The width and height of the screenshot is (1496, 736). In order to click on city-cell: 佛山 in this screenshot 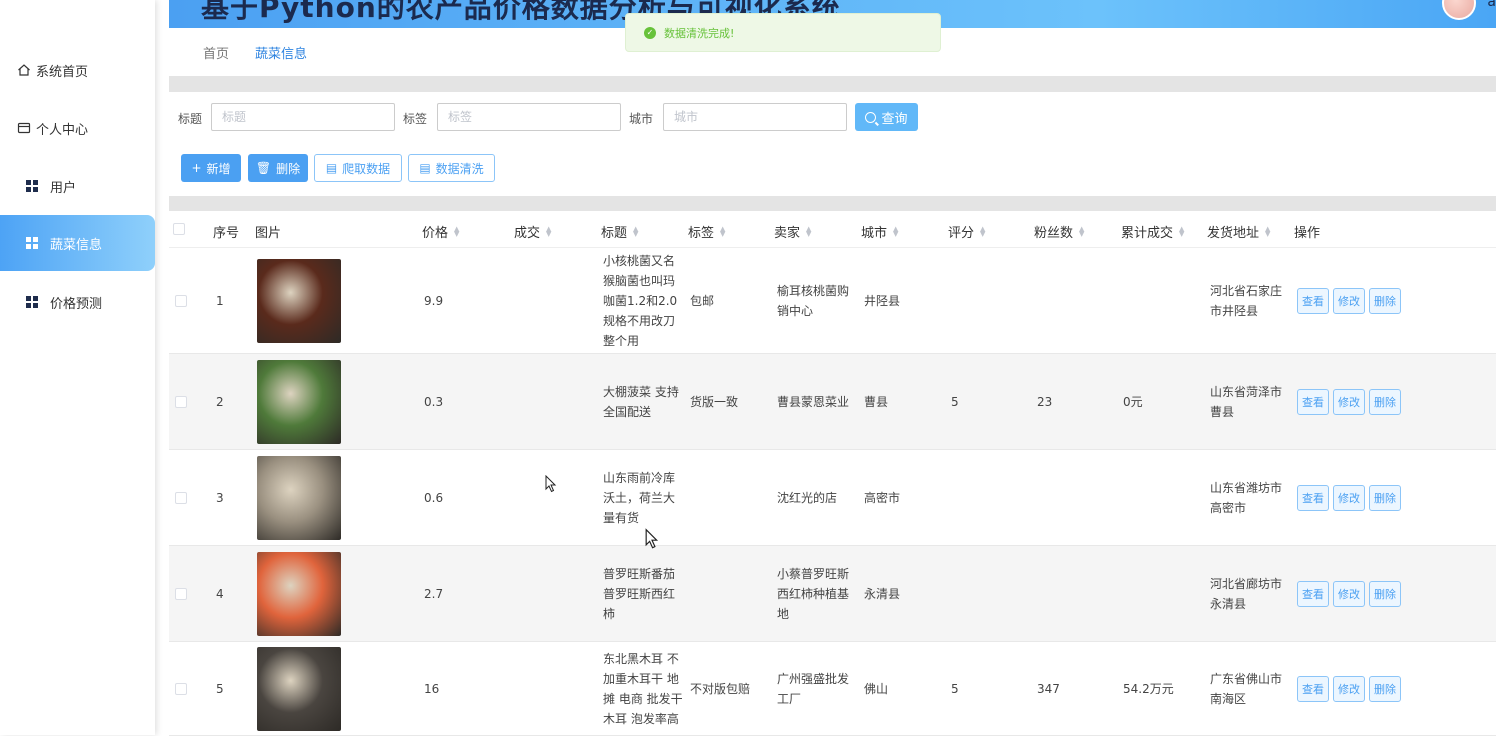, I will do `click(876, 689)`.